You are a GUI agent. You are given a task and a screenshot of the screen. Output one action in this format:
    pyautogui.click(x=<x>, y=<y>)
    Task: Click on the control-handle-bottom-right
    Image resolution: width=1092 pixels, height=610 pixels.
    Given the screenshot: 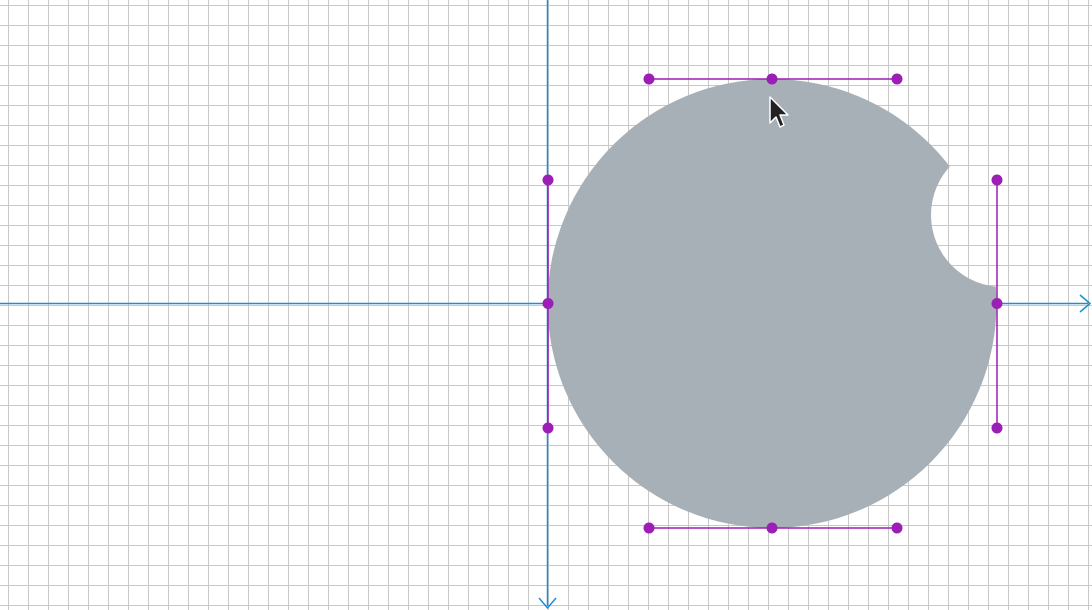 What is the action you would take?
    pyautogui.click(x=897, y=528)
    